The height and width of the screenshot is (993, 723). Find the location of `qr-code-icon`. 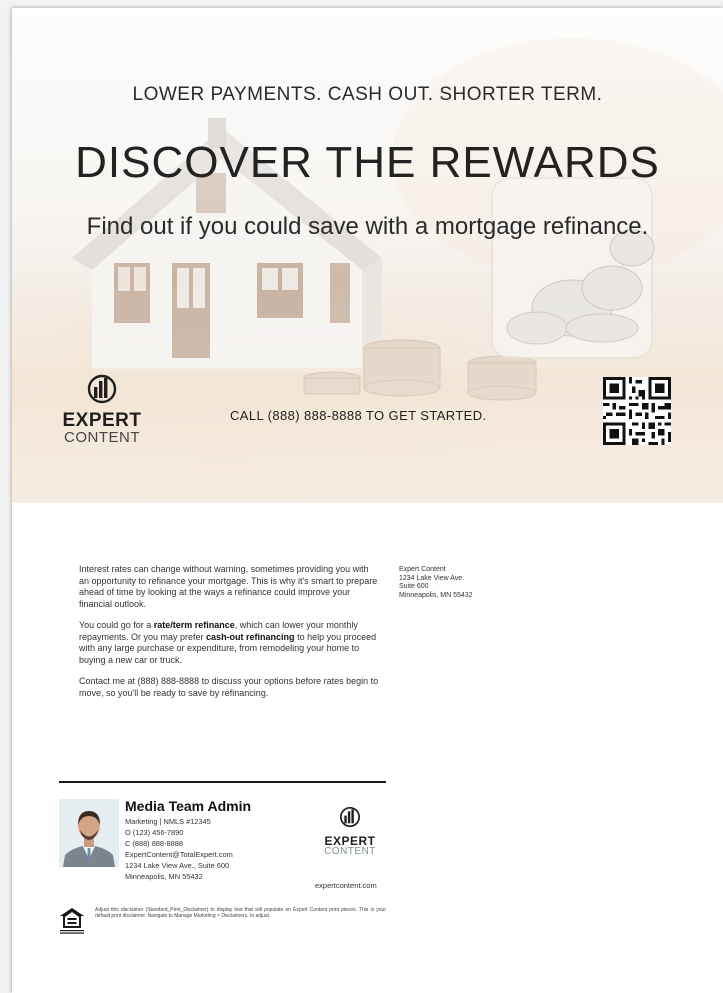

qr-code-icon is located at coordinates (637, 411).